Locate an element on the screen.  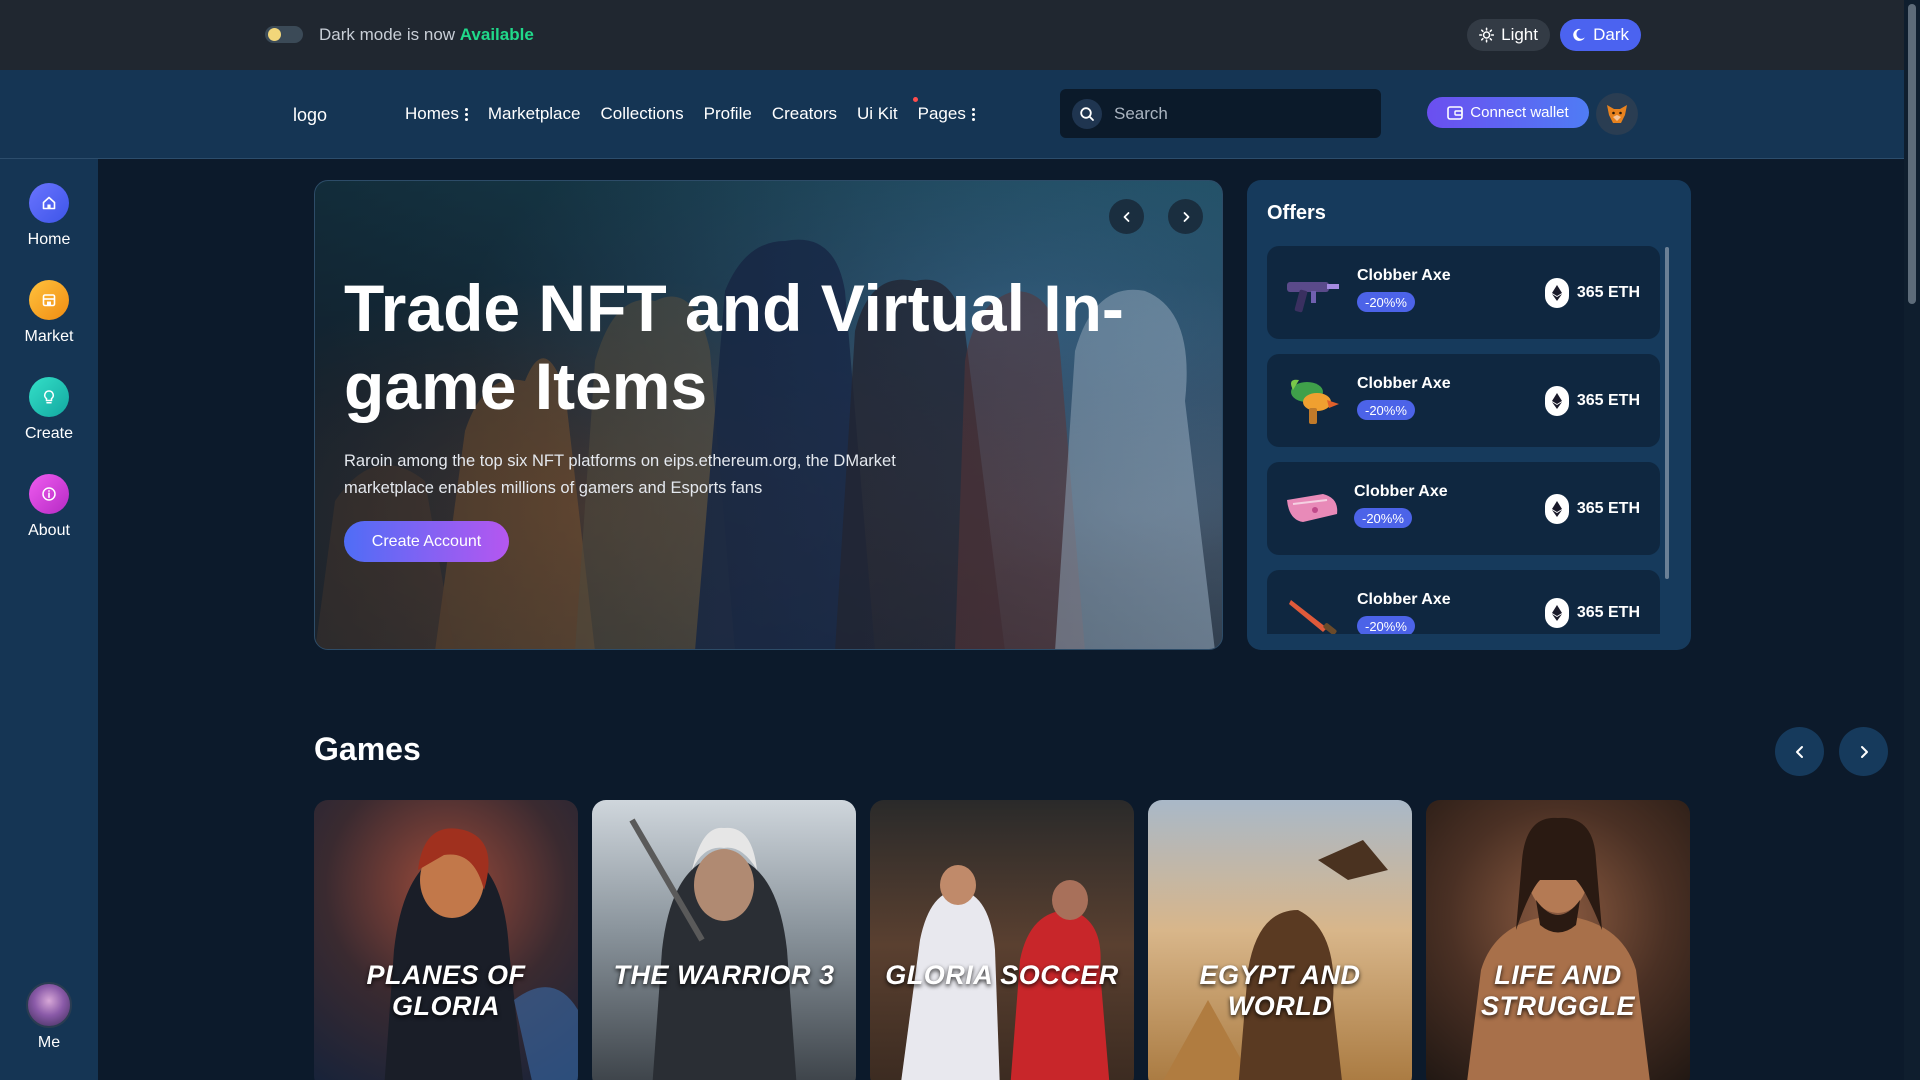
nav-item-label: Profile is located at coordinates (727, 113).